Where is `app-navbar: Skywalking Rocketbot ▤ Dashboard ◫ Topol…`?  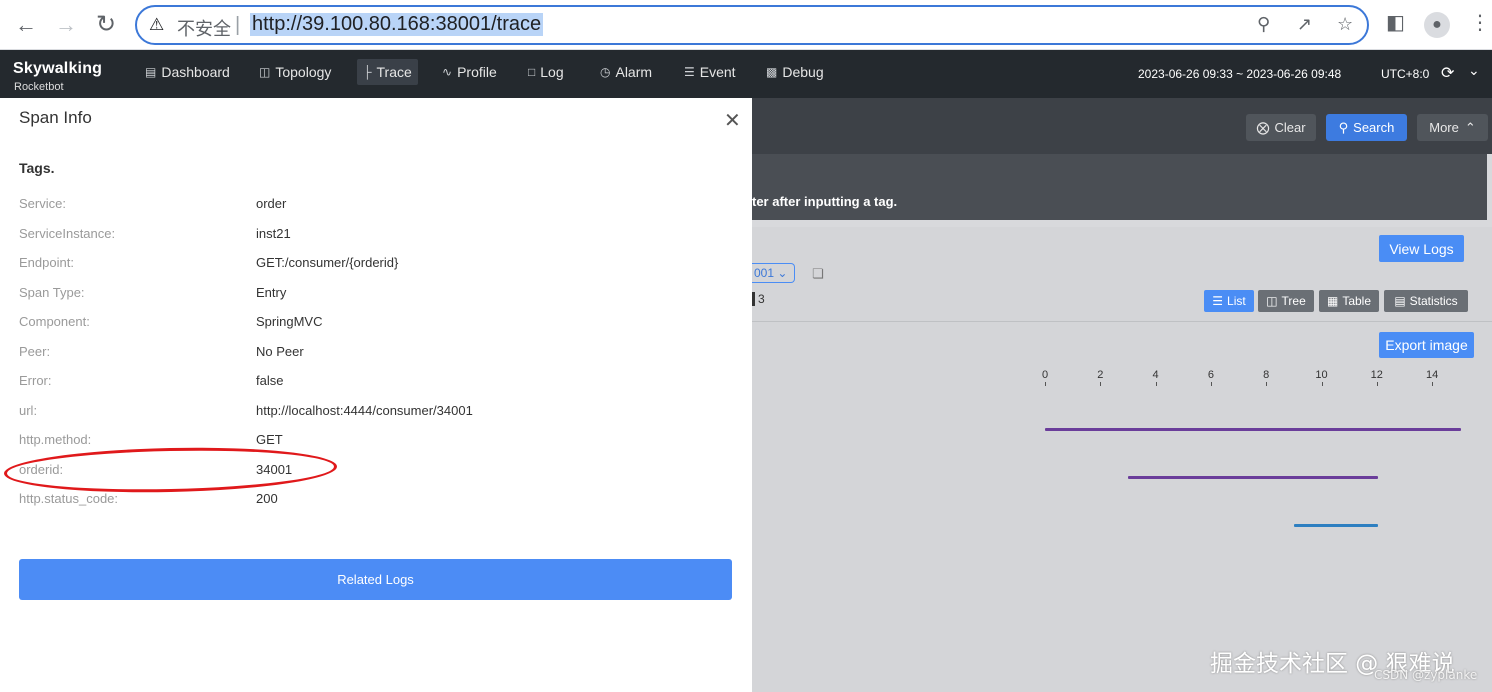
app-navbar: Skywalking Rocketbot ▤ Dashboard ◫ Topol… is located at coordinates (746, 74).